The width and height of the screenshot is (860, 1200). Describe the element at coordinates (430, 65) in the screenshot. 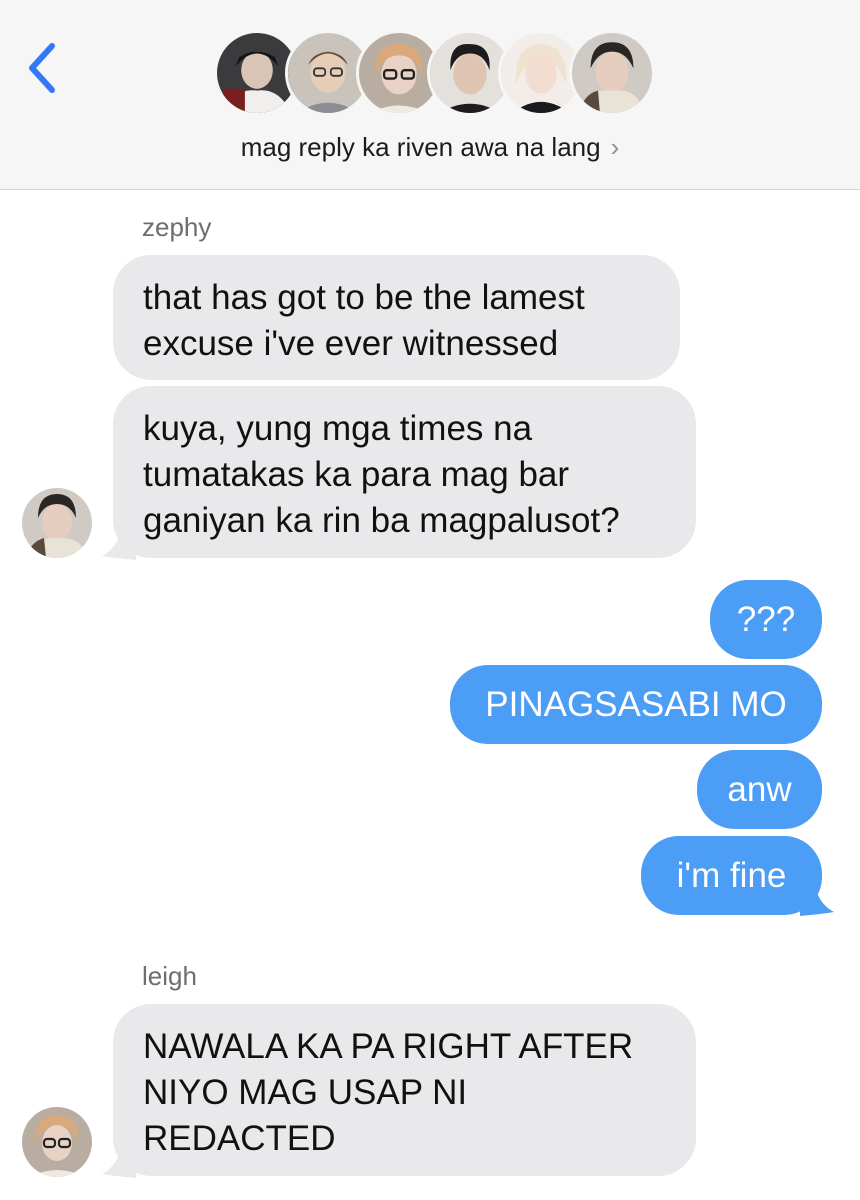

I see `participant-avatars` at that location.